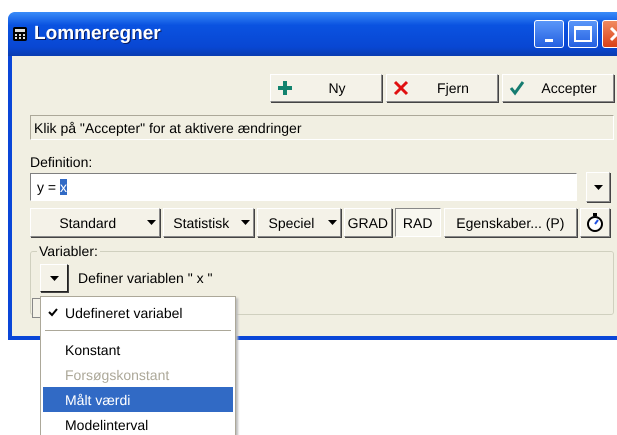 The height and width of the screenshot is (435, 617). I want to click on action-button: Fjern, so click(442, 88).